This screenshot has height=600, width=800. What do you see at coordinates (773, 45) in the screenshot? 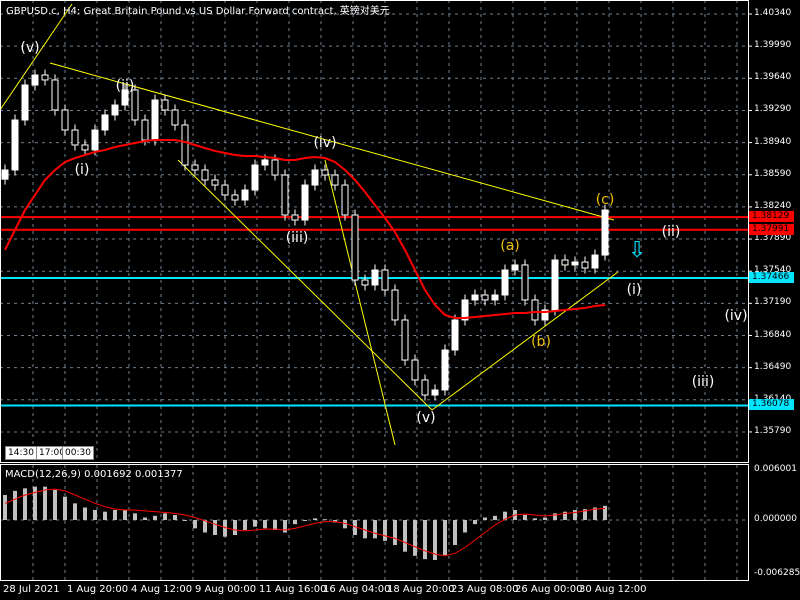
I see `y-tick-label: 1.39990` at bounding box center [773, 45].